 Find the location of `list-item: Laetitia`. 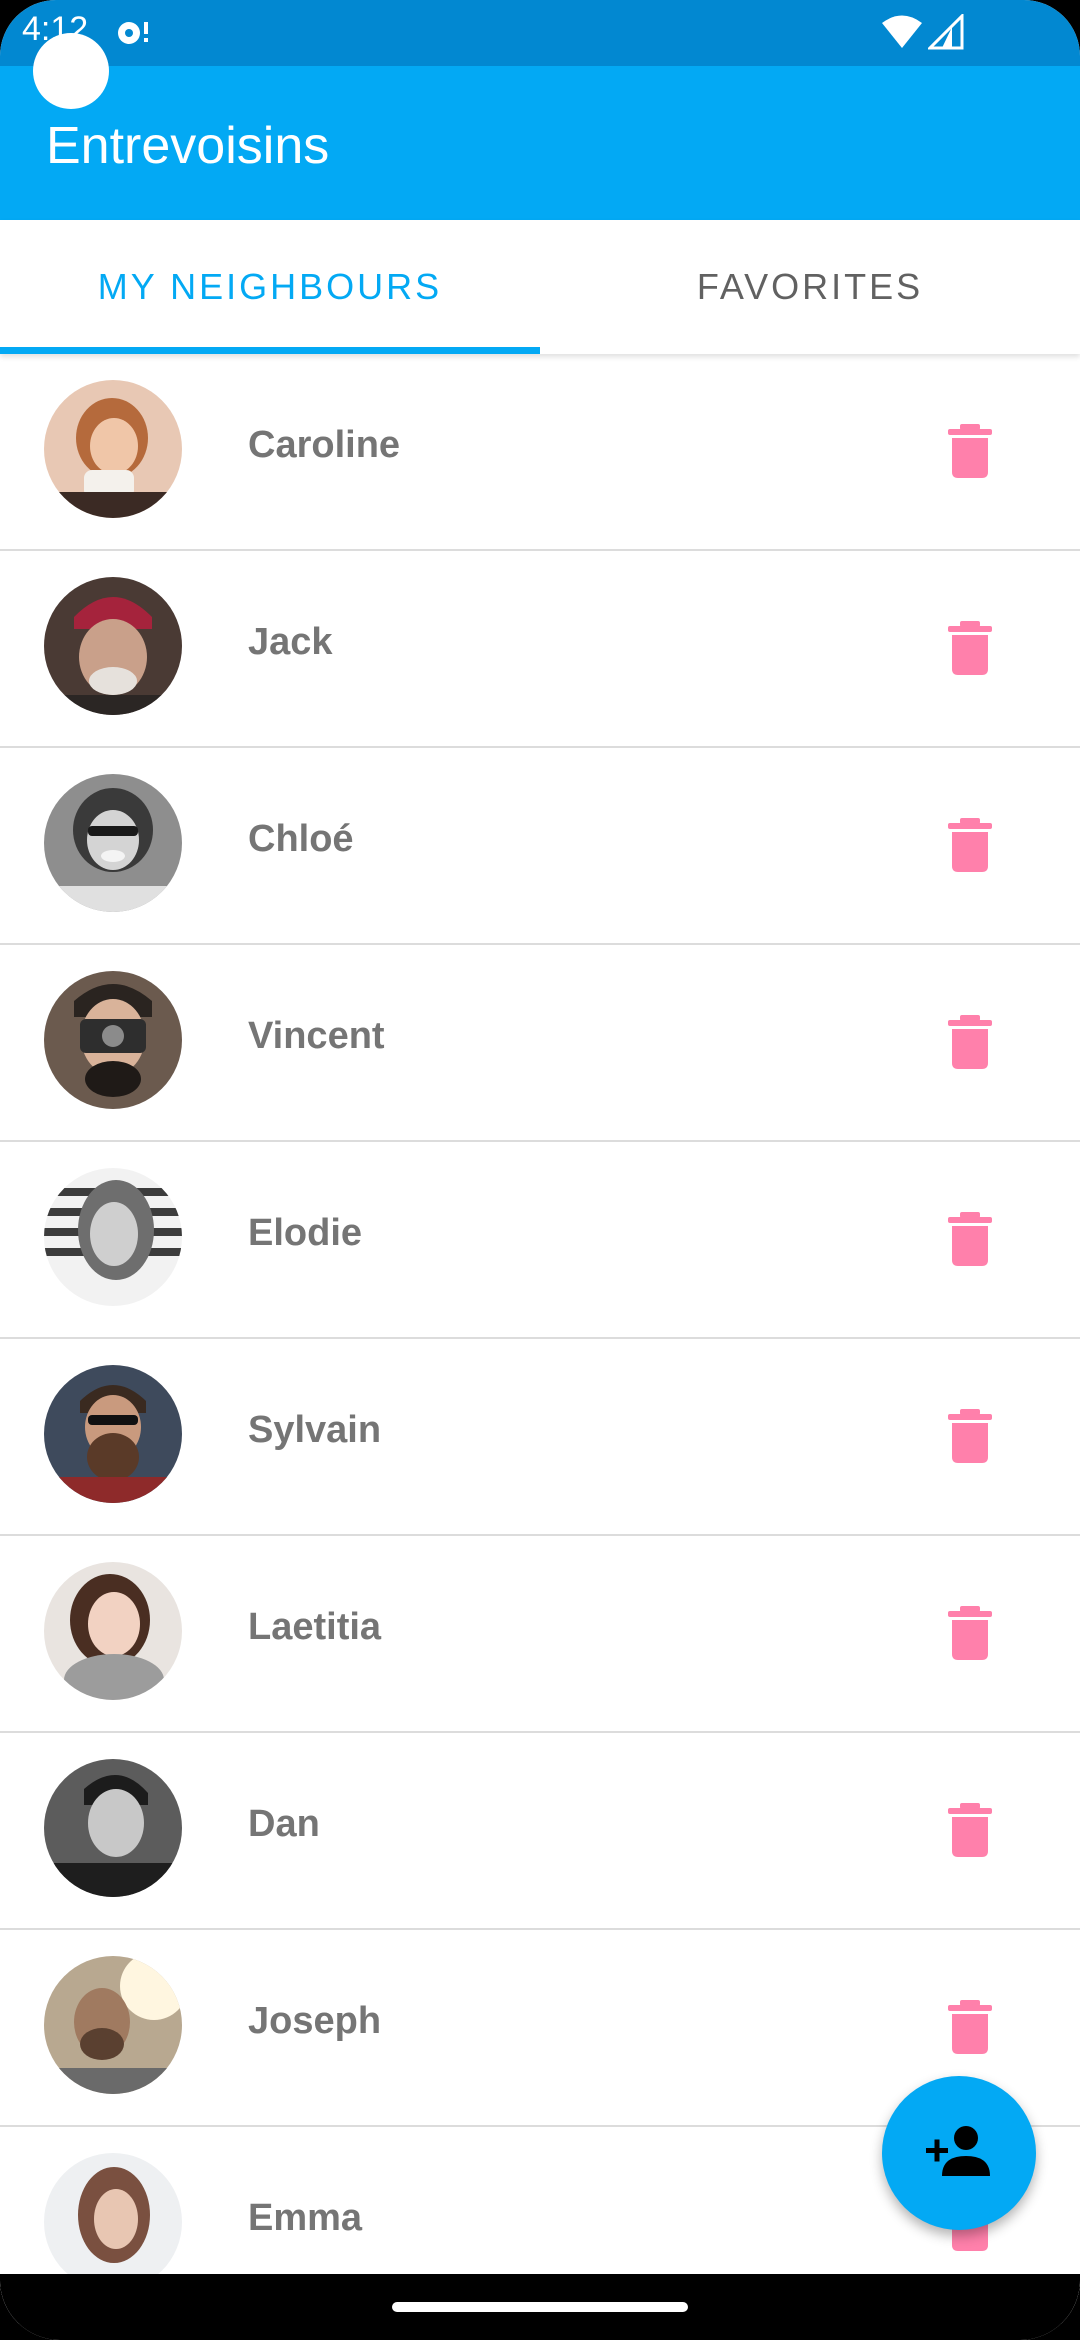

list-item: Laetitia is located at coordinates (540, 1634).